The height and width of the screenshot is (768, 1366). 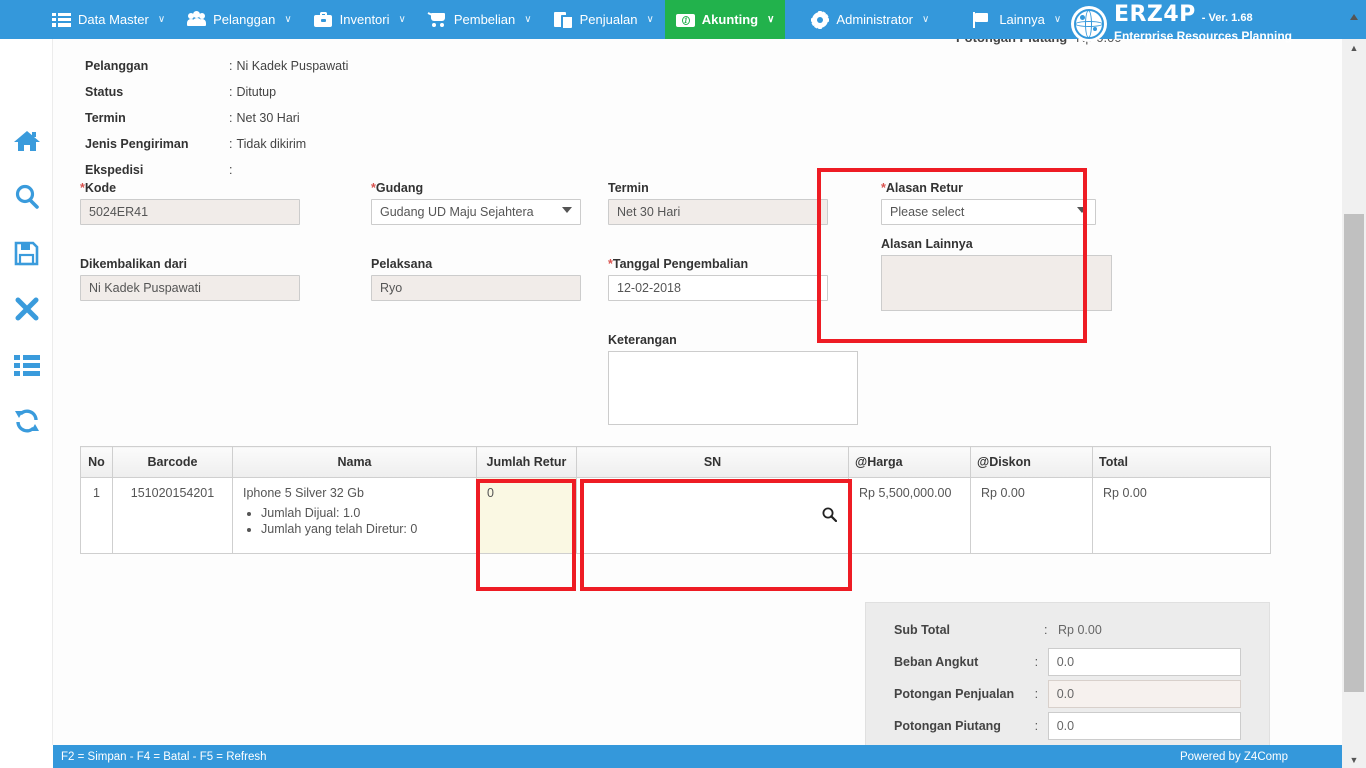 I want to click on field-label: Keterangan, so click(x=642, y=340).